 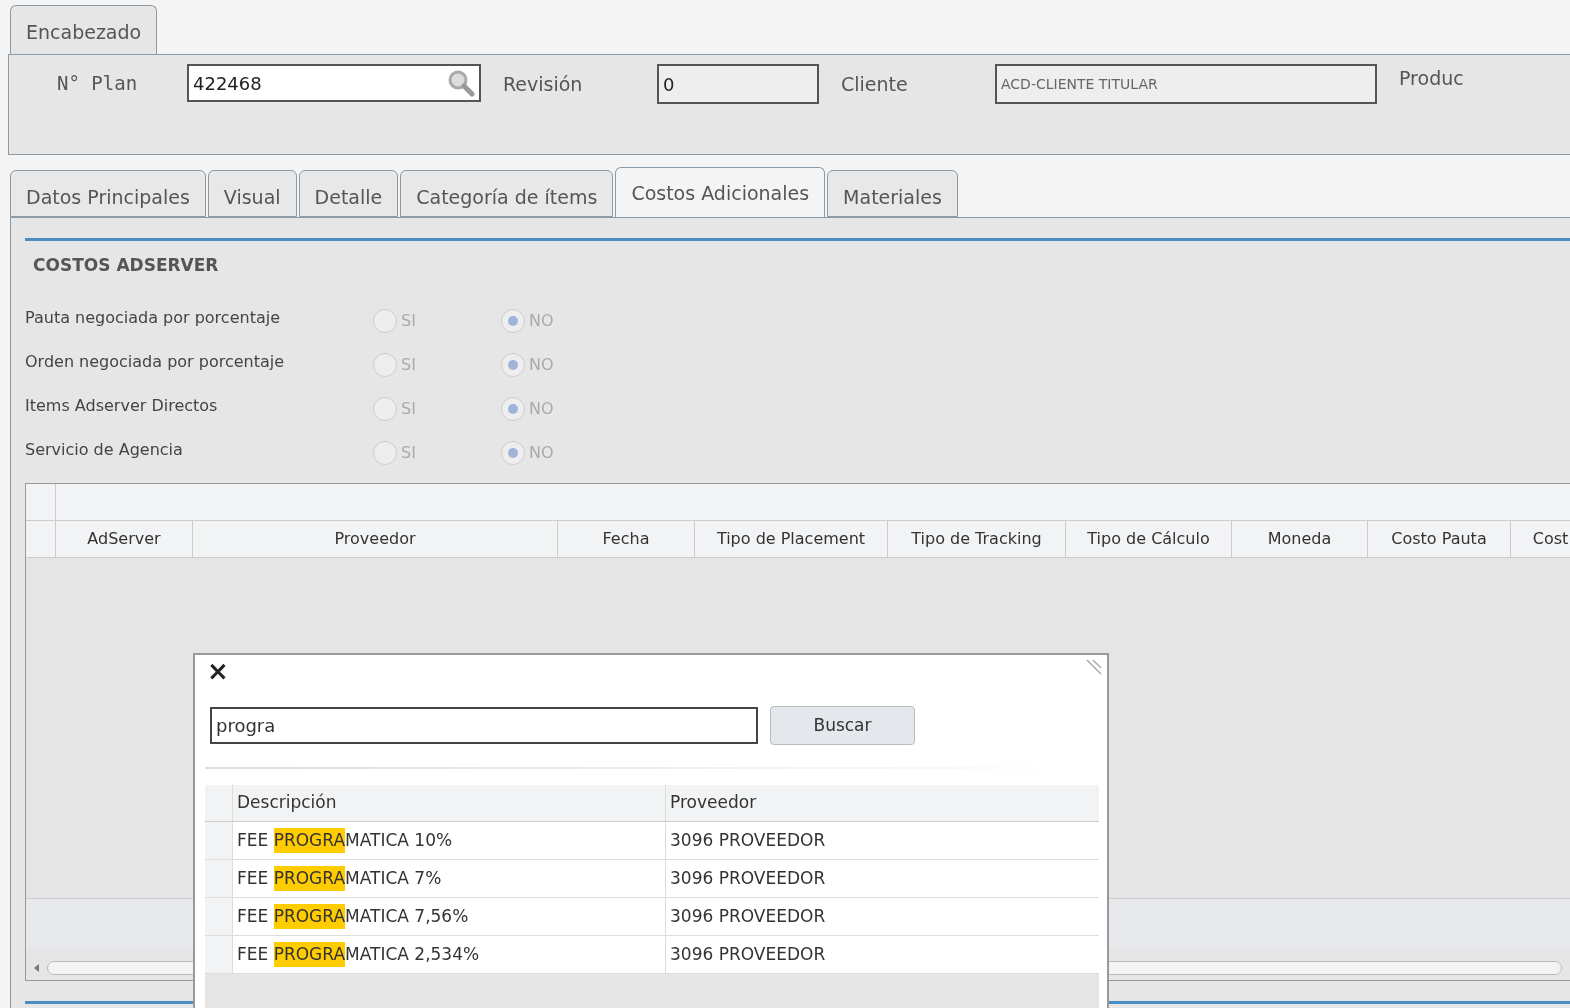 What do you see at coordinates (449, 840) in the screenshot?
I see `table-cell: FEE PROGRAMATICA 10%` at bounding box center [449, 840].